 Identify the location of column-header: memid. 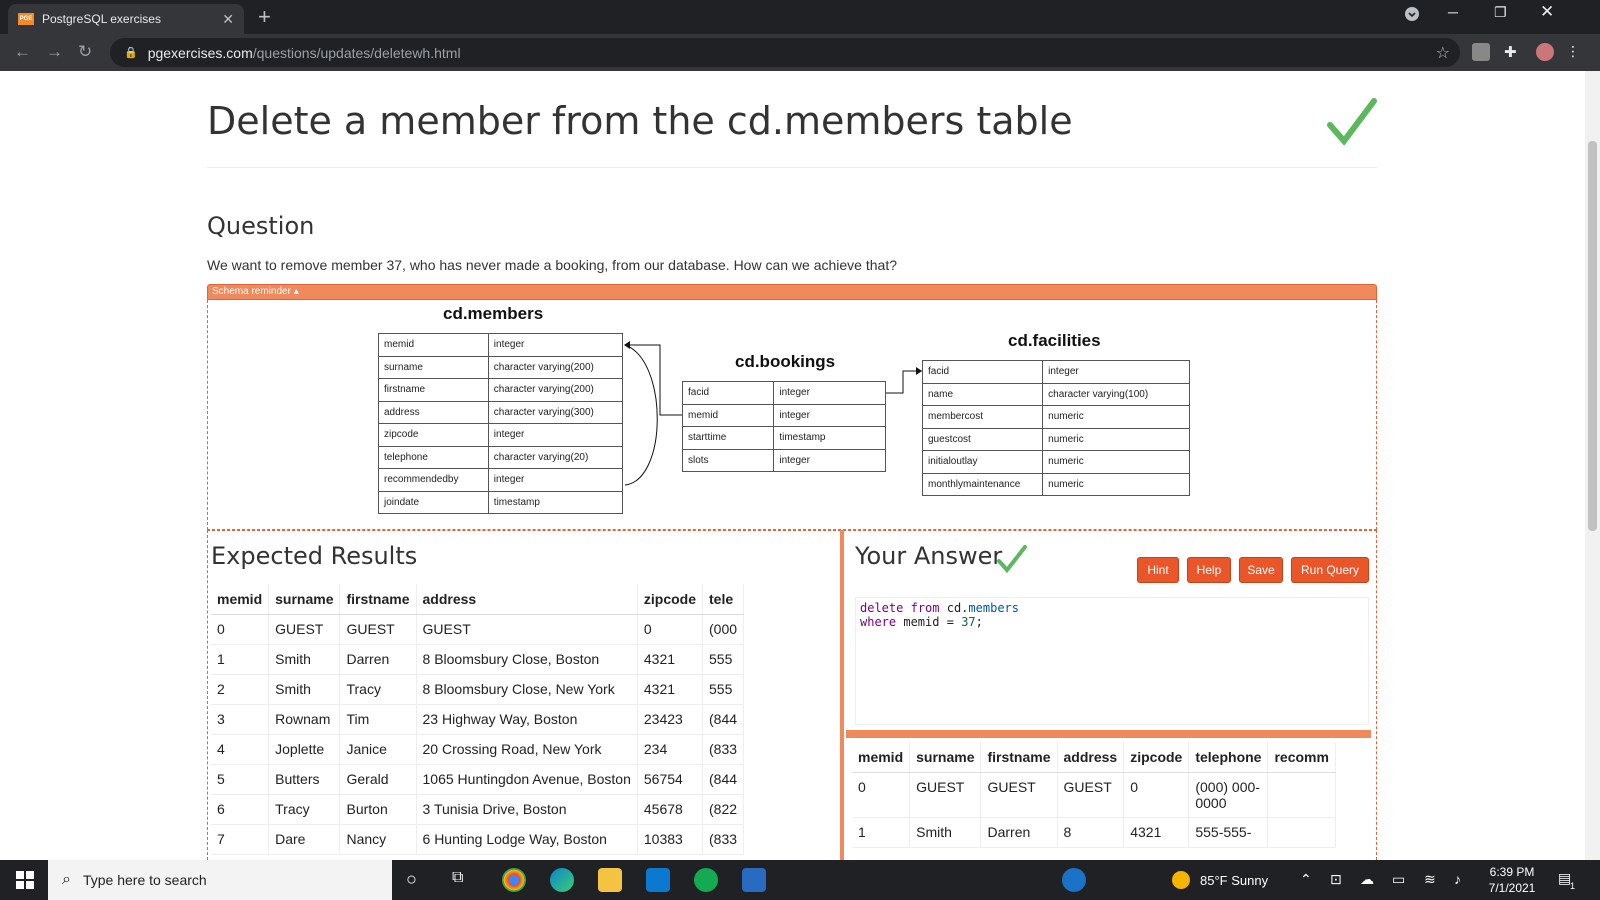
(240, 599).